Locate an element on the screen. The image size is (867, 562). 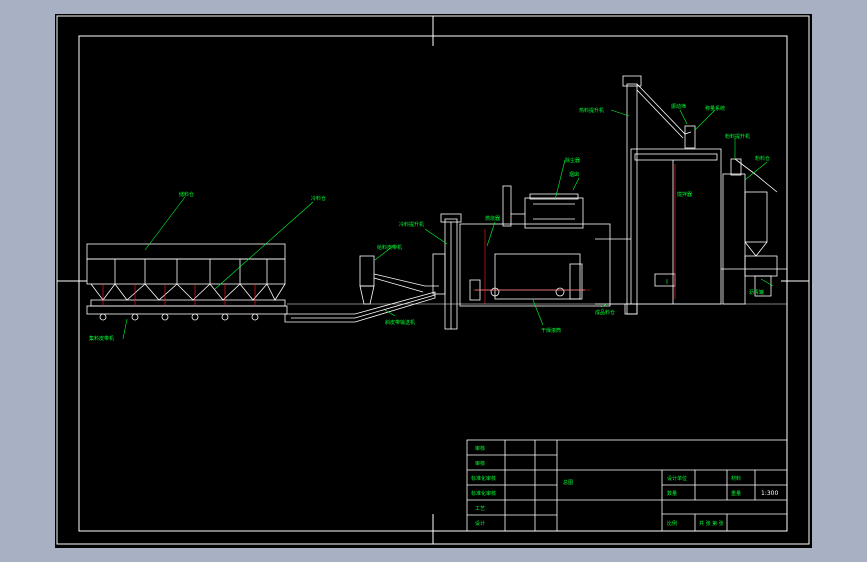
tb-row-6: 设计 is located at coordinates (480, 523).